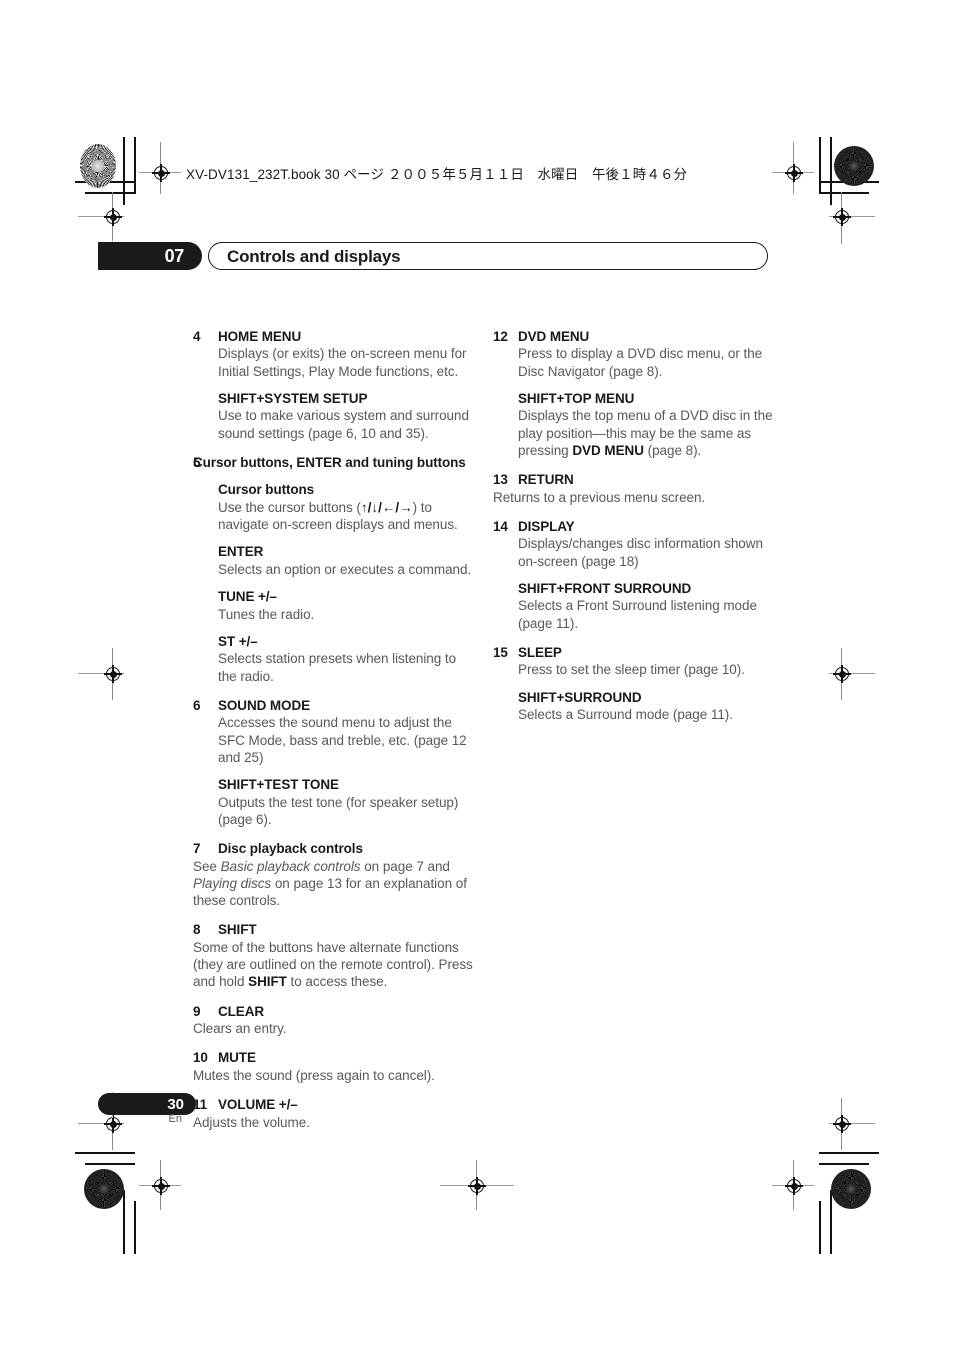 The height and width of the screenshot is (1351, 954). What do you see at coordinates (334, 1012) in the screenshot?
I see `entry-heading: 9 CLEAR` at bounding box center [334, 1012].